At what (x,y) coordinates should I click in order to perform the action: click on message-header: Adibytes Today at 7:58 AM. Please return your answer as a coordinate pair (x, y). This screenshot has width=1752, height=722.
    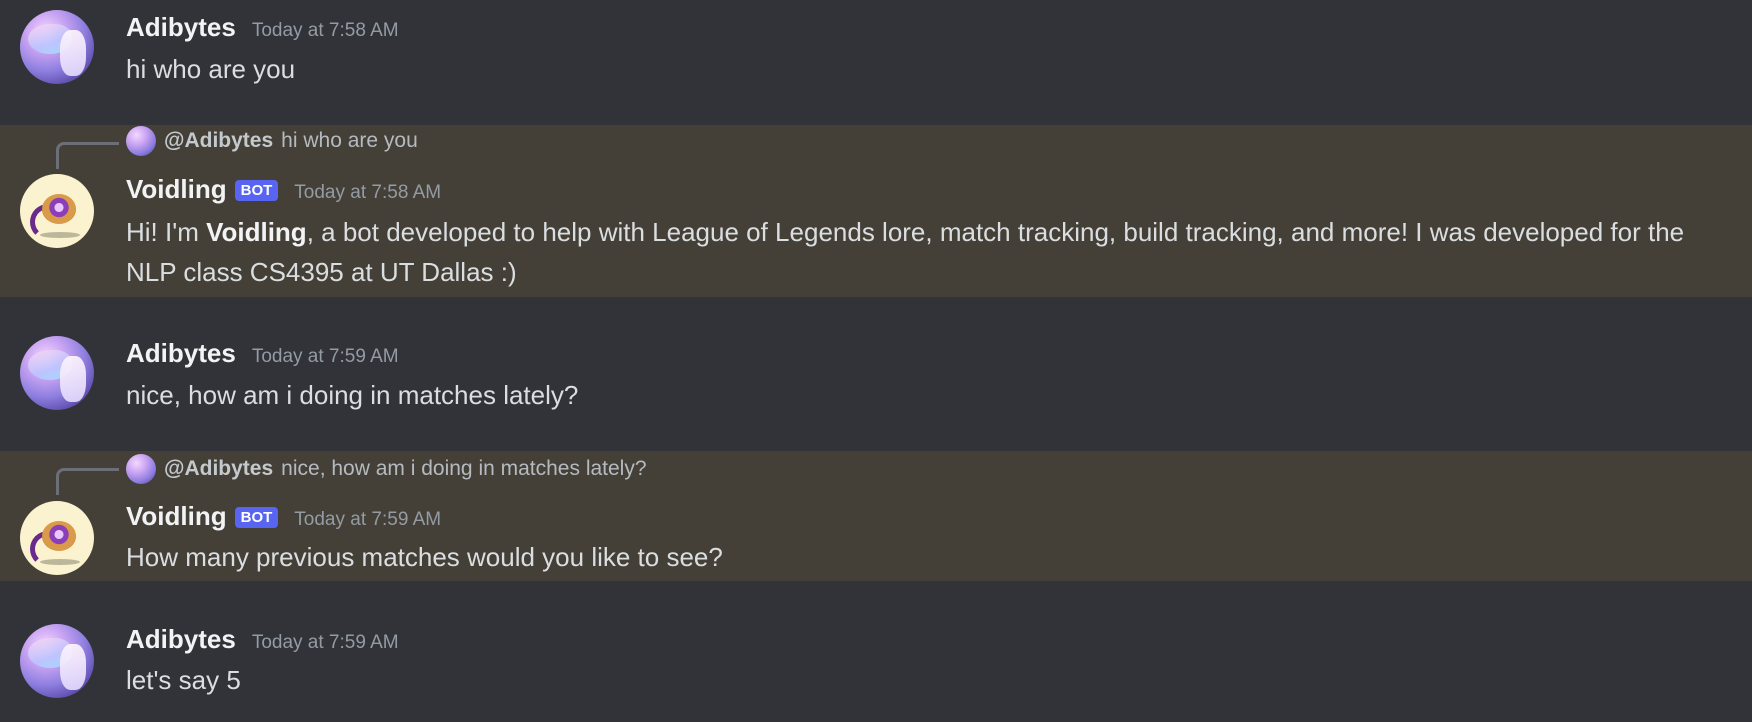
    Looking at the image, I should click on (262, 27).